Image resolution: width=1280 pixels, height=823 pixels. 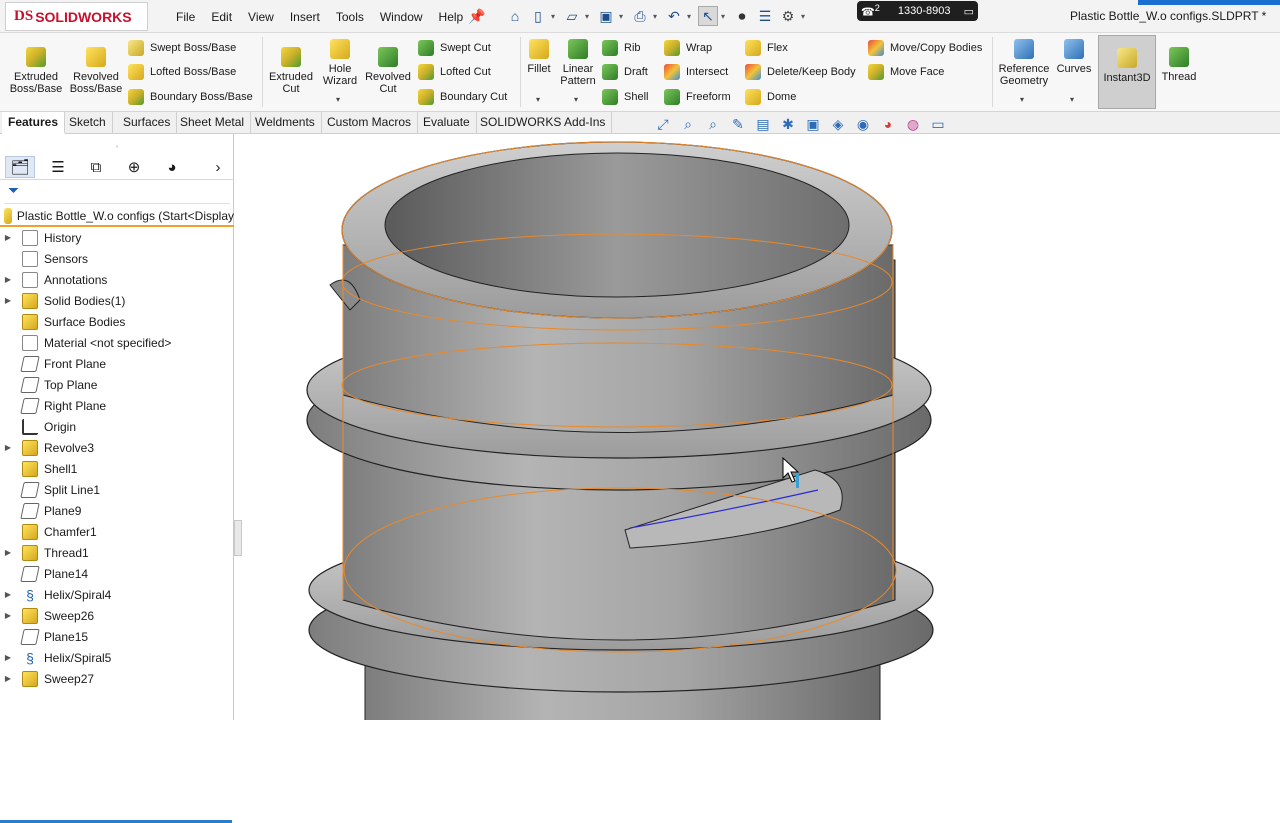 I want to click on boundary-cut-button: Boundary Cut, so click(x=462, y=97).